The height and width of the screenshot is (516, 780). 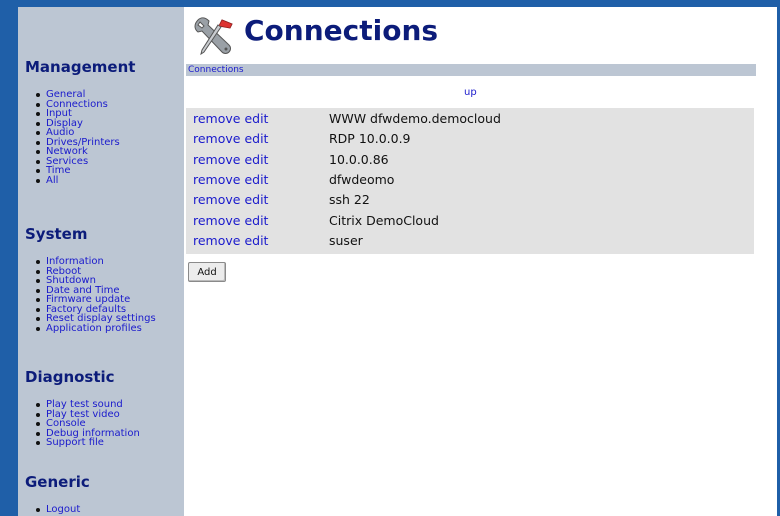 I want to click on add-button: Add, so click(x=207, y=272).